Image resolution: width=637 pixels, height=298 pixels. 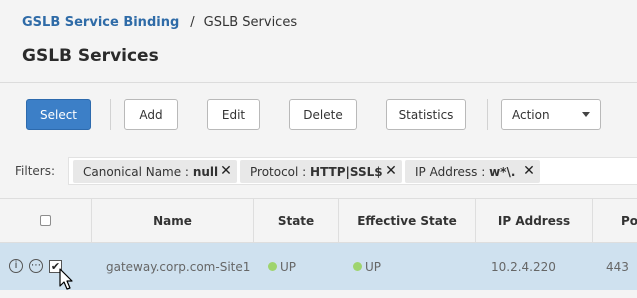 What do you see at coordinates (151, 114) in the screenshot?
I see `add-button: Add` at bounding box center [151, 114].